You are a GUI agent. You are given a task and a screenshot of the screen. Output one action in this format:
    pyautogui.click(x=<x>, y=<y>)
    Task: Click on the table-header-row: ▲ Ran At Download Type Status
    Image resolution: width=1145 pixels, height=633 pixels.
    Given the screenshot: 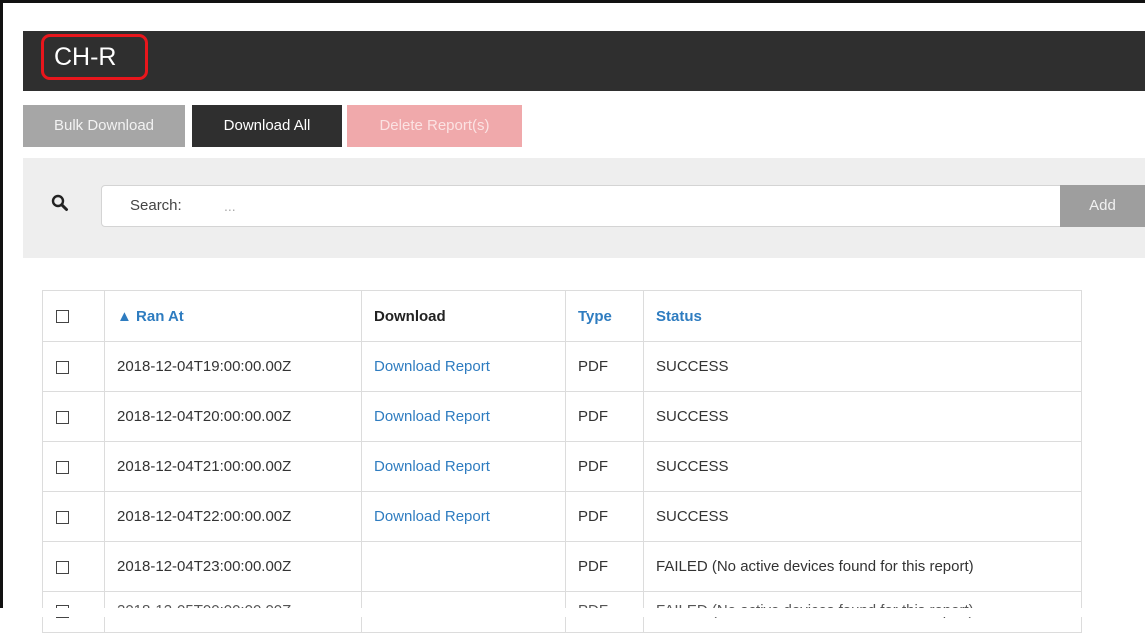 What is the action you would take?
    pyautogui.click(x=562, y=316)
    